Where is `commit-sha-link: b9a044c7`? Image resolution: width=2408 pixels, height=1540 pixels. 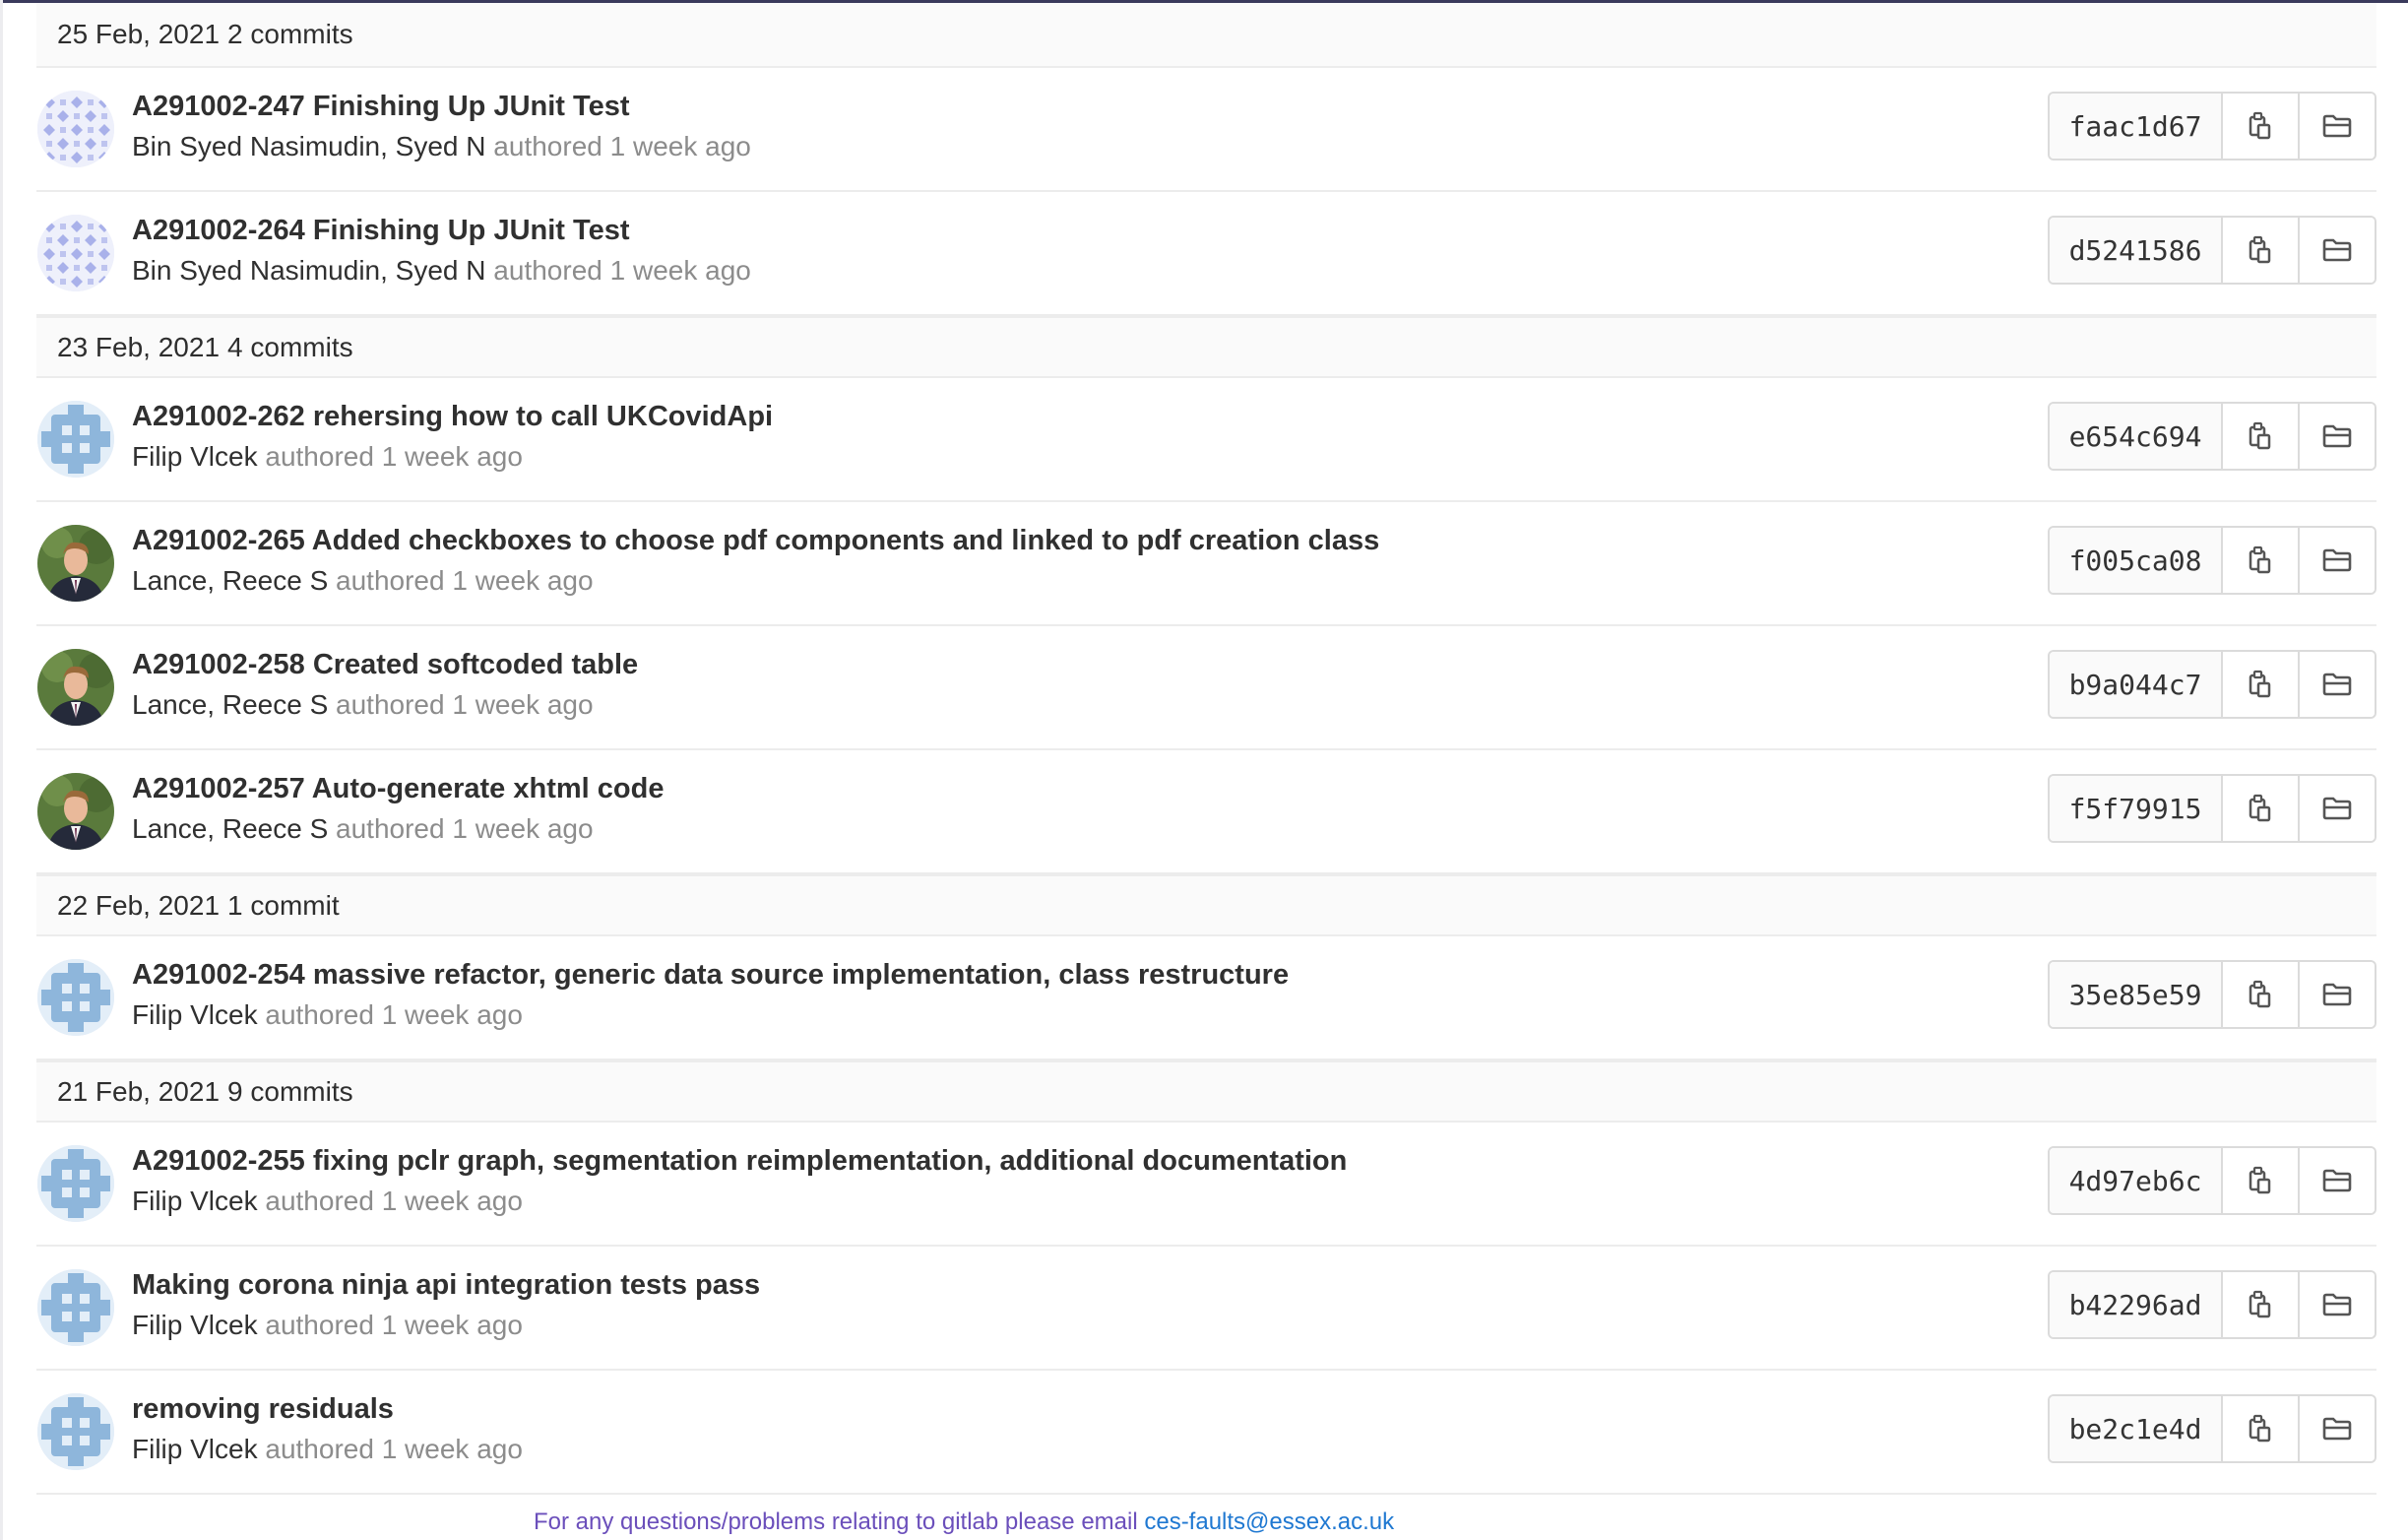 commit-sha-link: b9a044c7 is located at coordinates (2136, 684).